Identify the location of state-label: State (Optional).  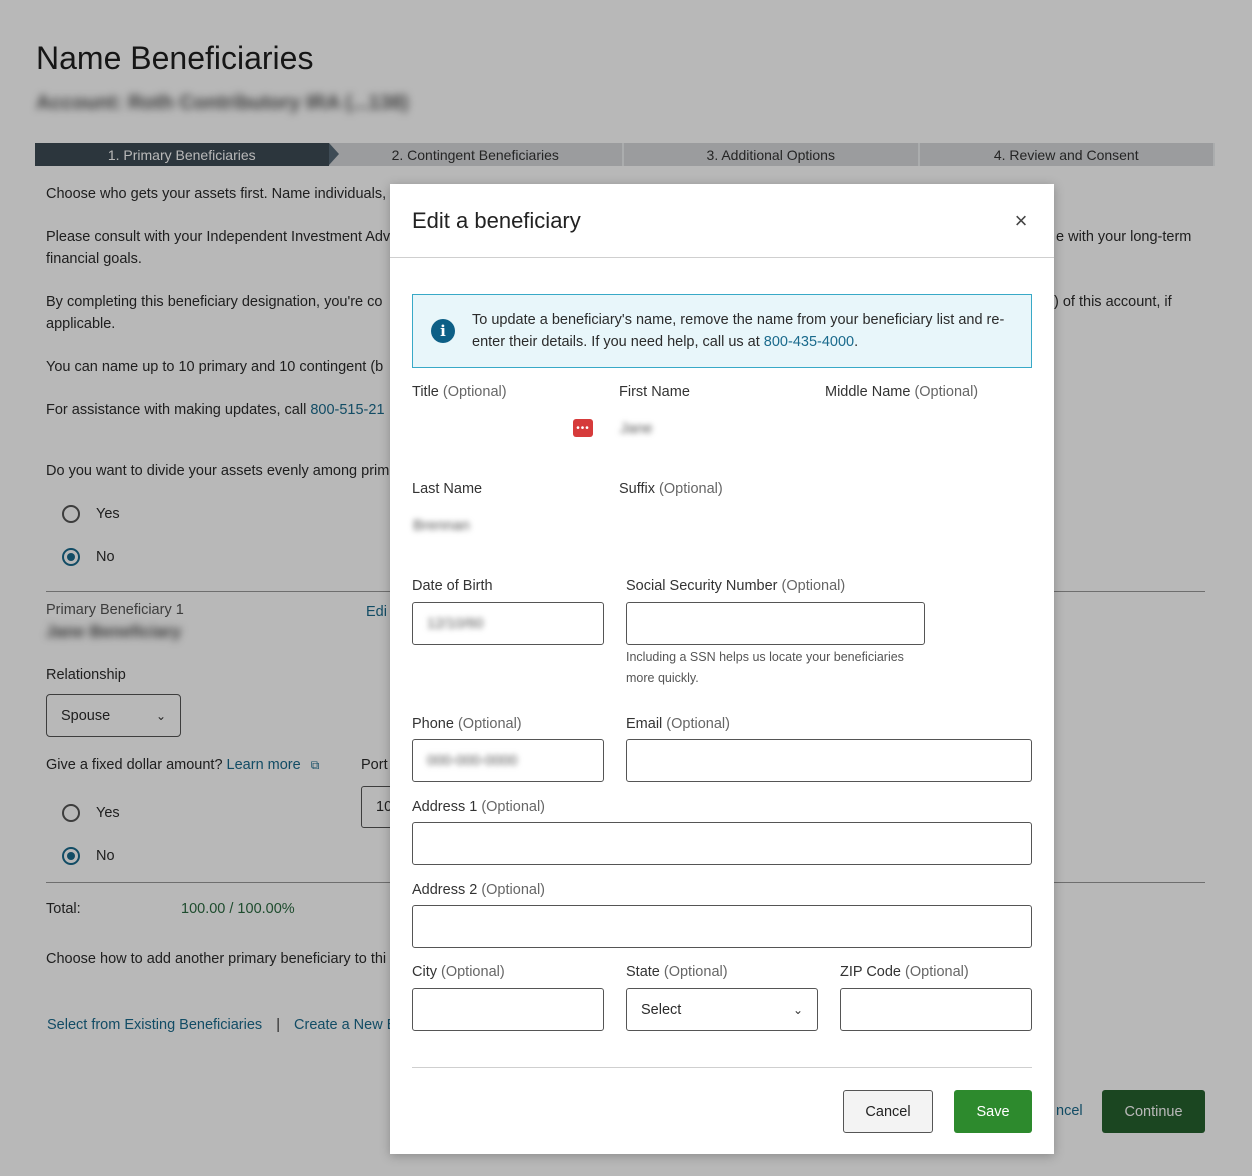
(677, 972).